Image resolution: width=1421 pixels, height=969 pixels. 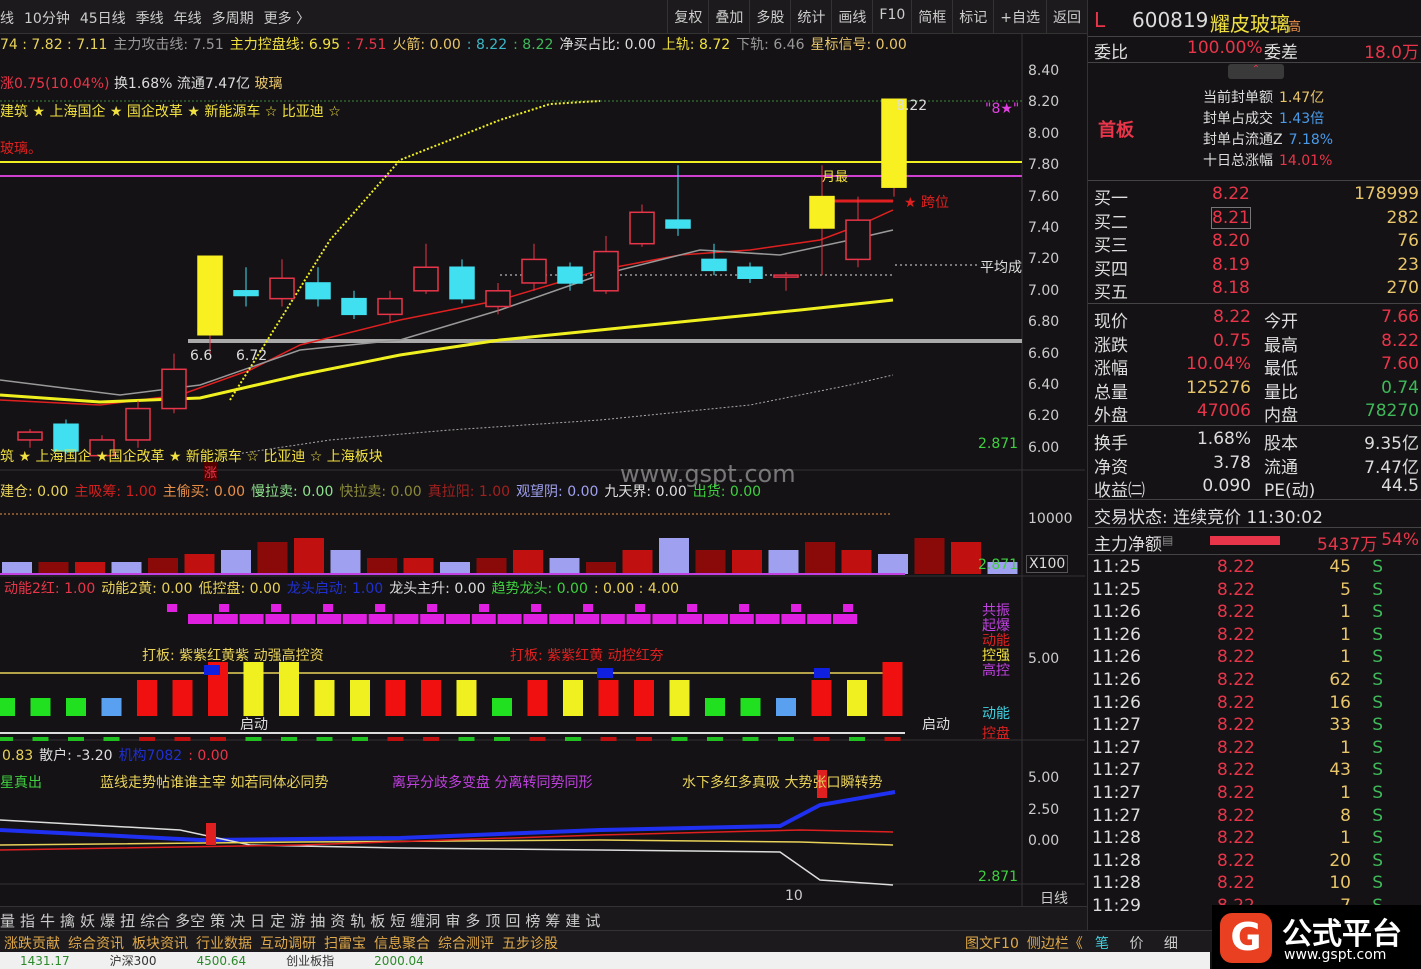 I want to click on price-tick: 8.40, so click(x=1044, y=71).